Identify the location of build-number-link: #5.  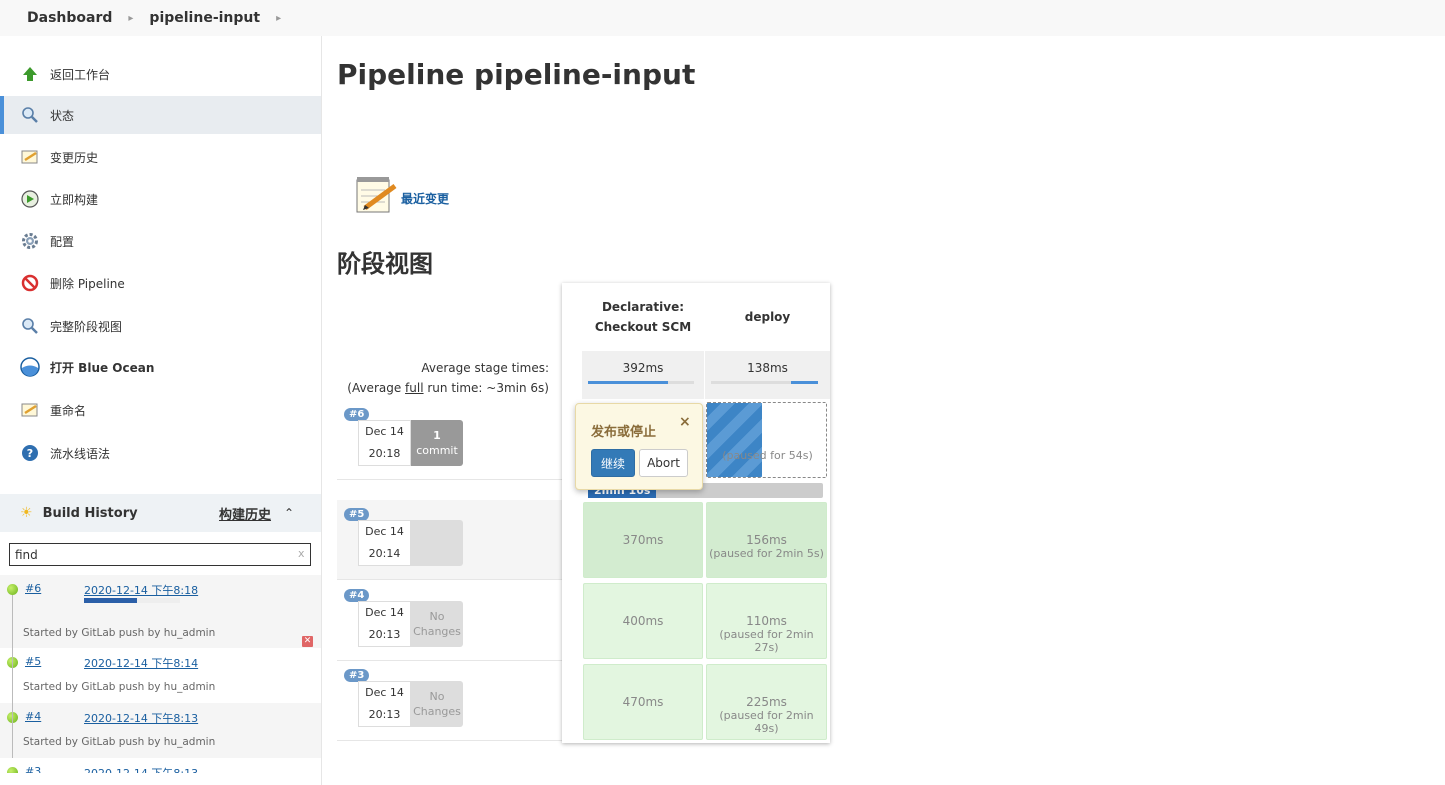
(33, 661).